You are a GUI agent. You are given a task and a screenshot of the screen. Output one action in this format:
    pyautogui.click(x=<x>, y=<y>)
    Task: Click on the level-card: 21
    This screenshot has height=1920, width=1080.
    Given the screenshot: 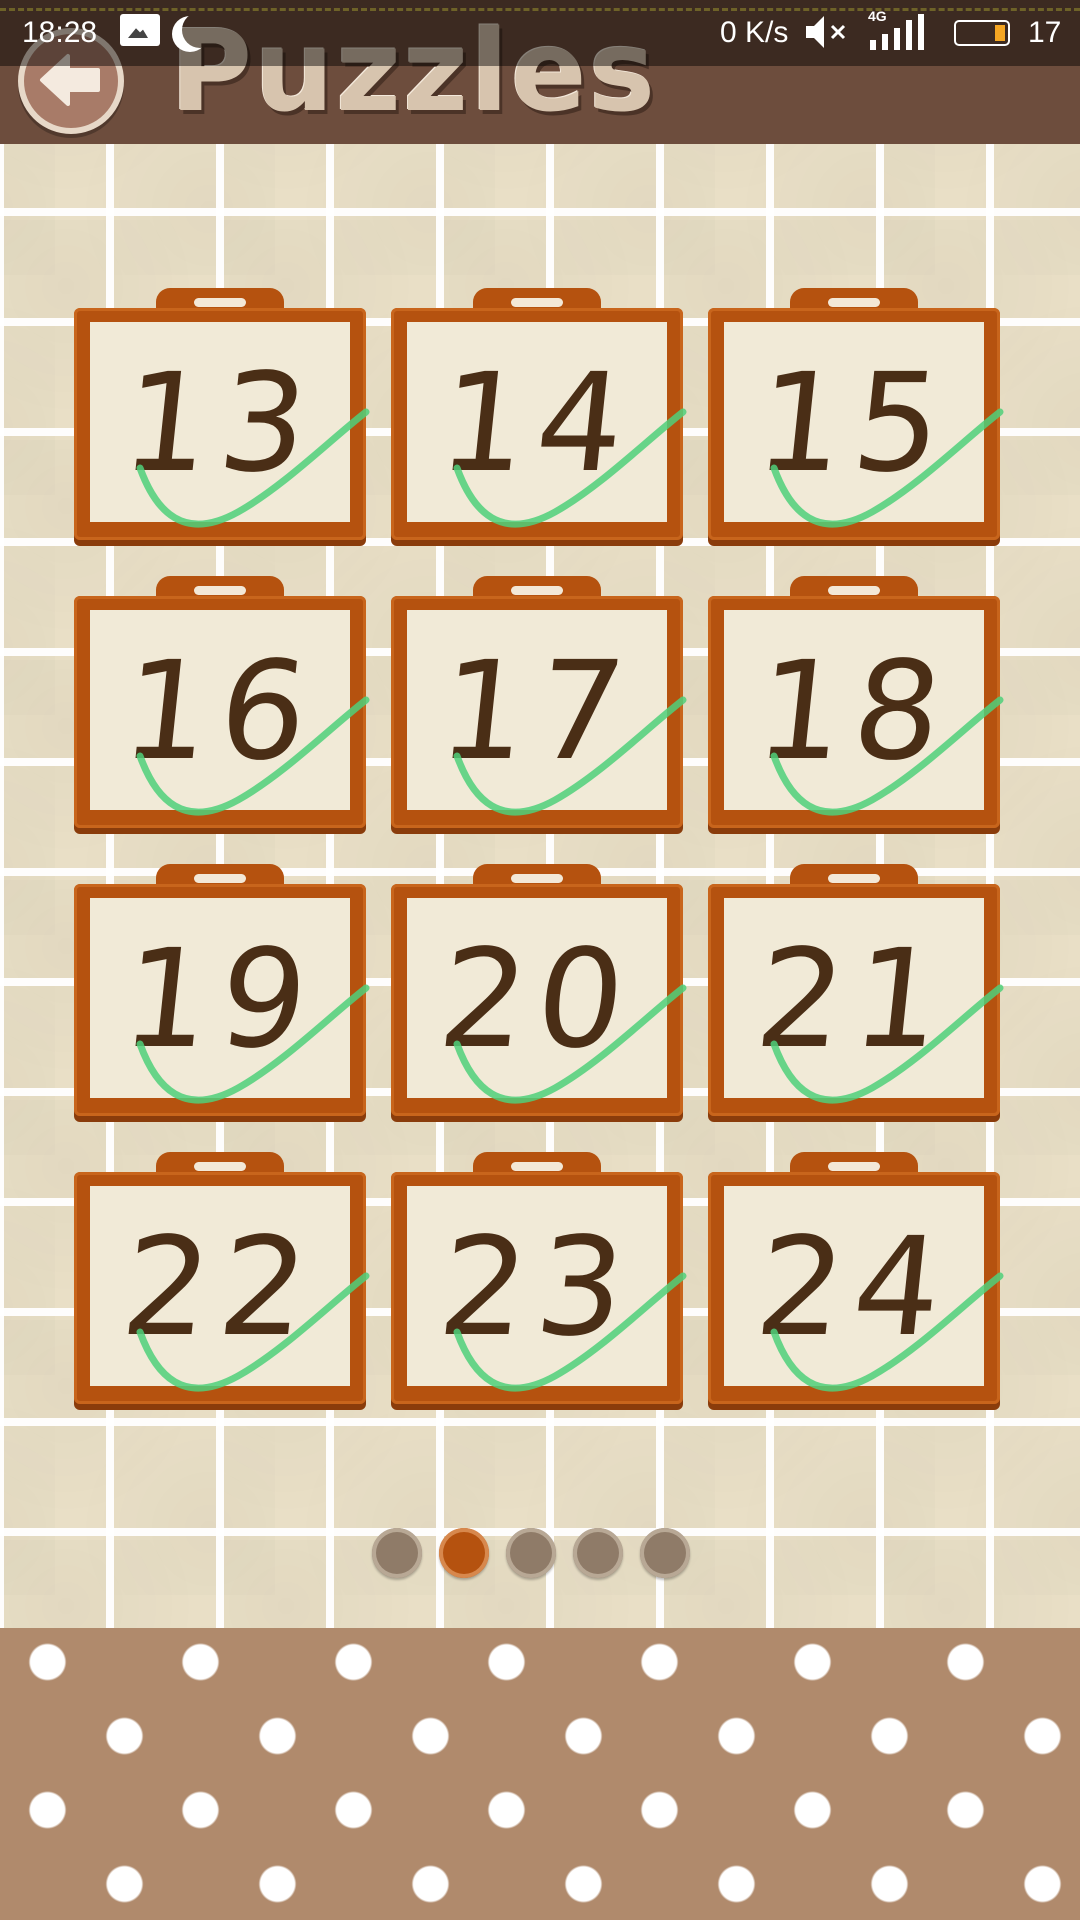 What is the action you would take?
    pyautogui.click(x=856, y=990)
    